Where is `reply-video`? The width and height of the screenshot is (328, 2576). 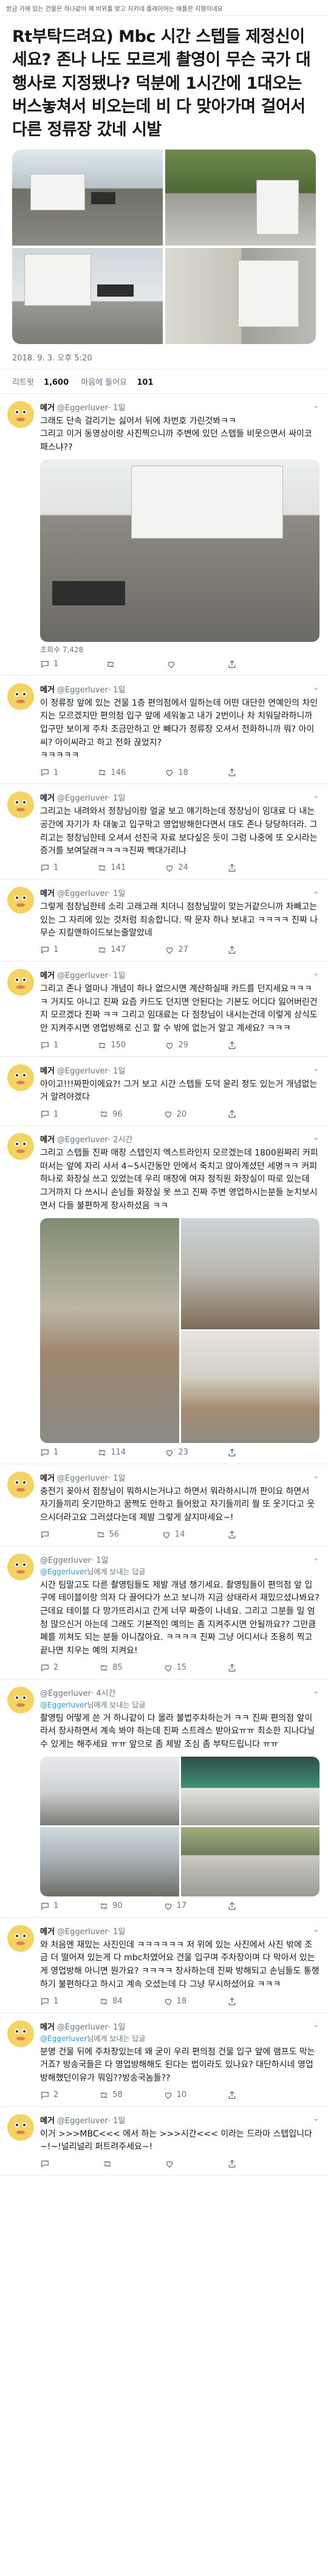
reply-video is located at coordinates (179, 550).